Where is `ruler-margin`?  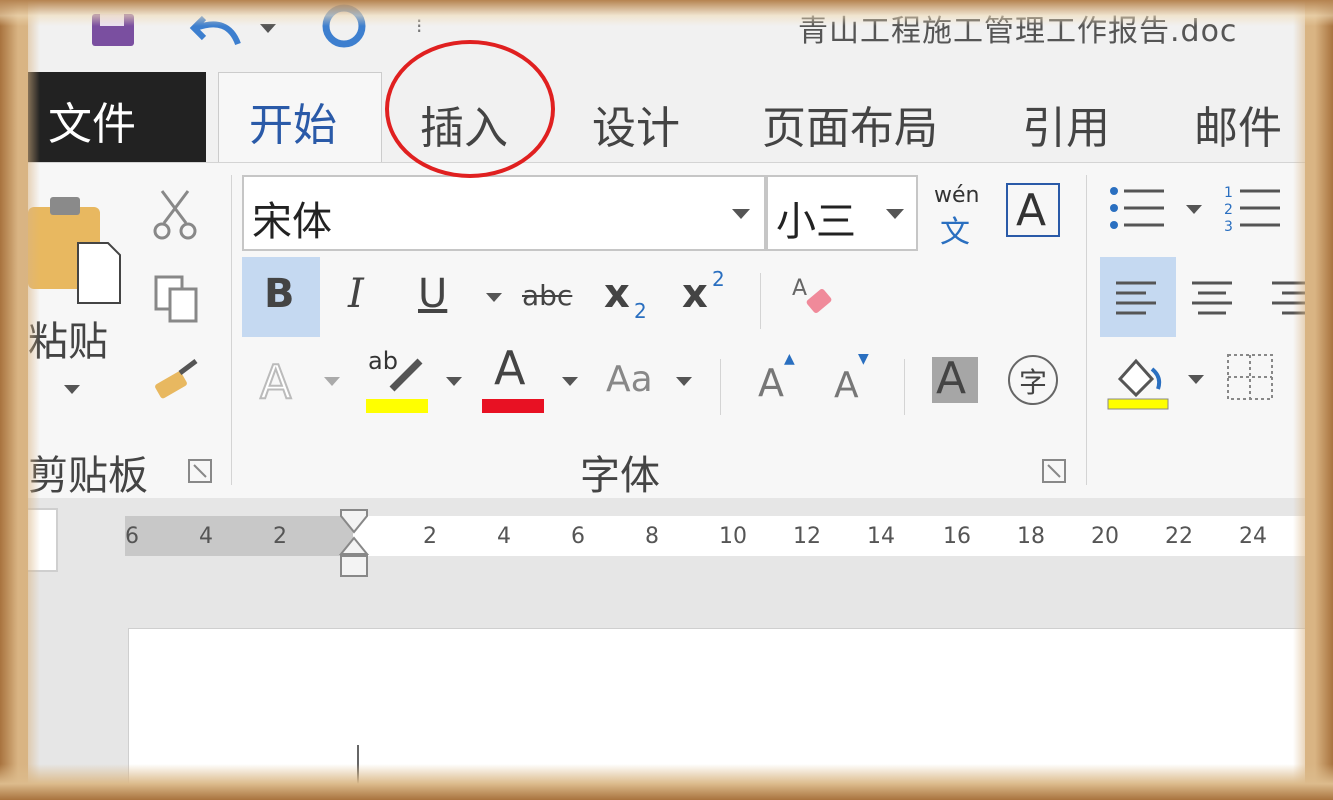 ruler-margin is located at coordinates (239, 536).